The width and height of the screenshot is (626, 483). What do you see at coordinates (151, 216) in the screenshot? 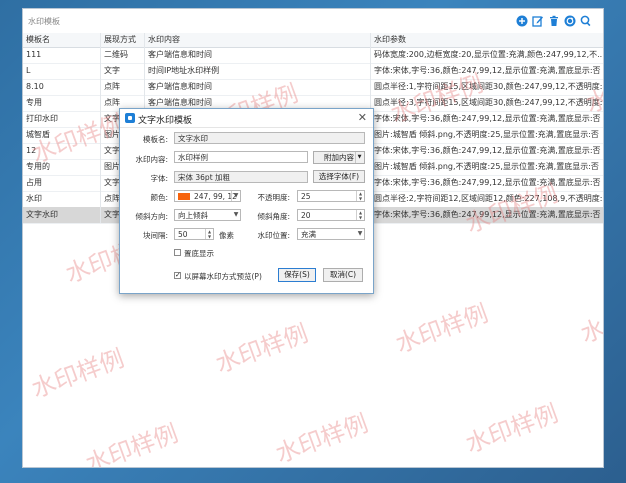
I see `direction-label: 倾斜方向:` at bounding box center [151, 216].